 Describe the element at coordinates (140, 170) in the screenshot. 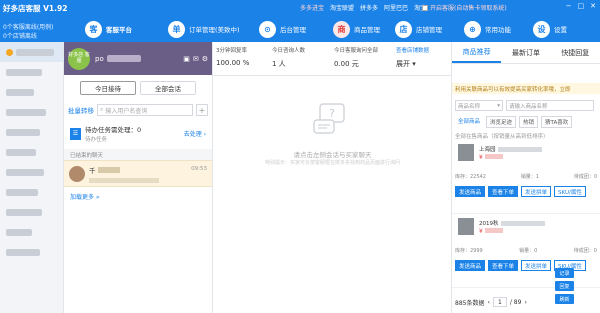

I see `conversation-name: 千` at that location.